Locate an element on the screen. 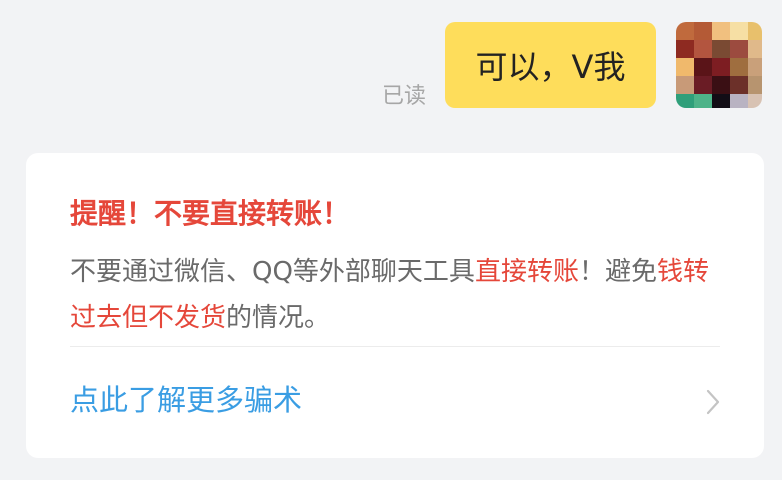 The width and height of the screenshot is (782, 480). warning-body-text: 的情况。 is located at coordinates (278, 318).